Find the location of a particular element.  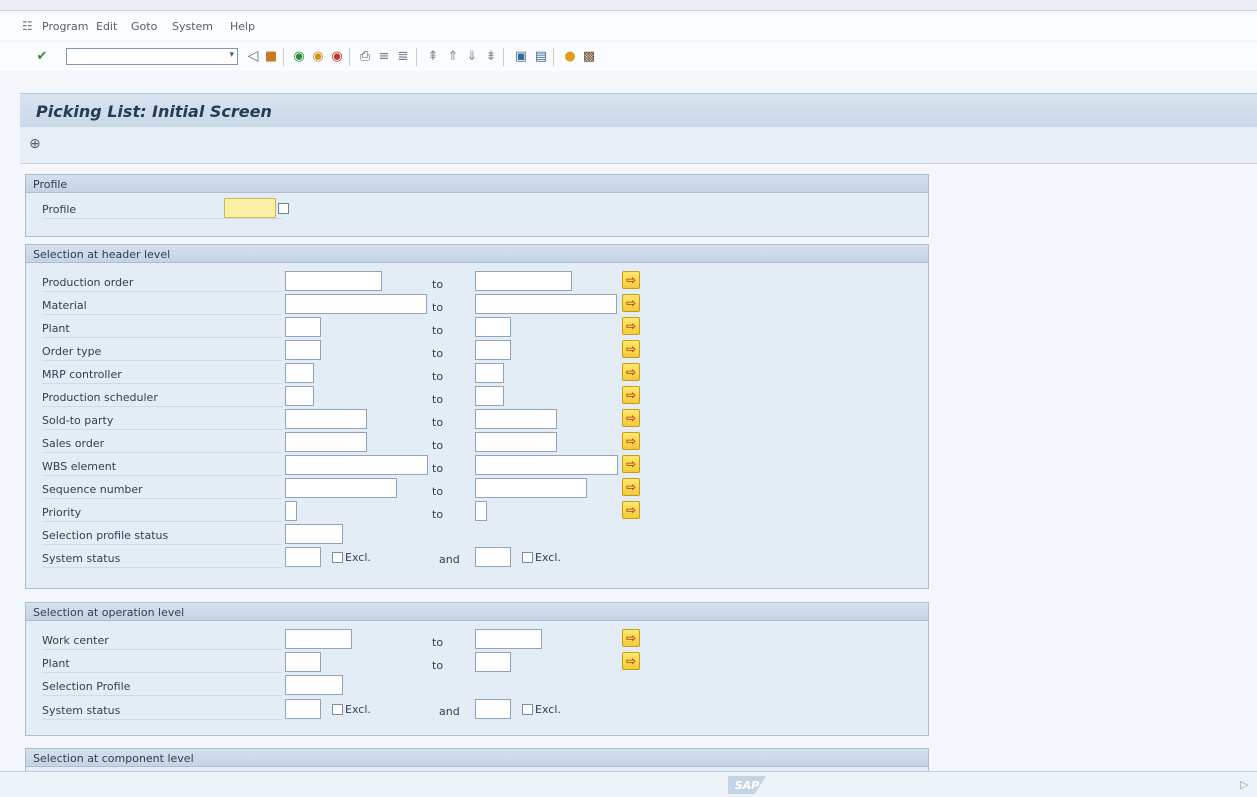

wbs-element-to-input is located at coordinates (546, 465).